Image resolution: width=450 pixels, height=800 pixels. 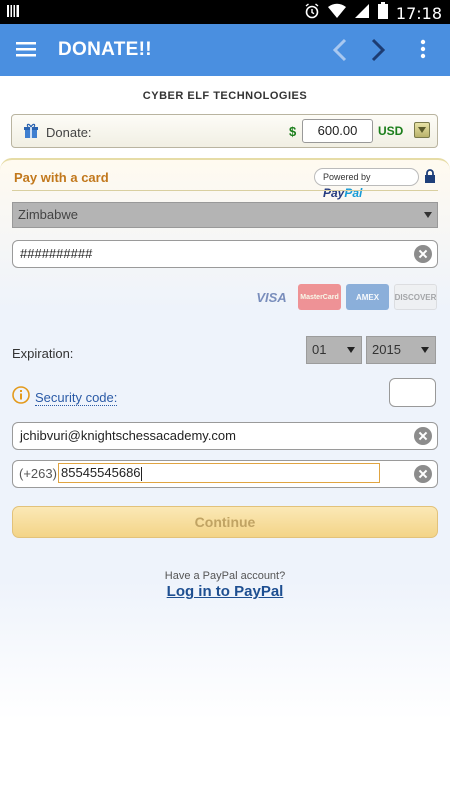 I want to click on phone-number-input: 85545545686, so click(x=219, y=473).